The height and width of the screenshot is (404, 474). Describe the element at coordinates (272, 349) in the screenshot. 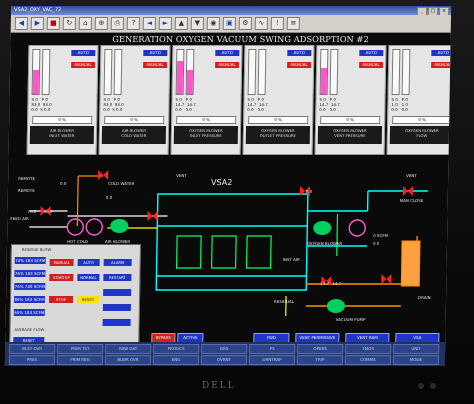

I see `nav-button: PS` at that location.